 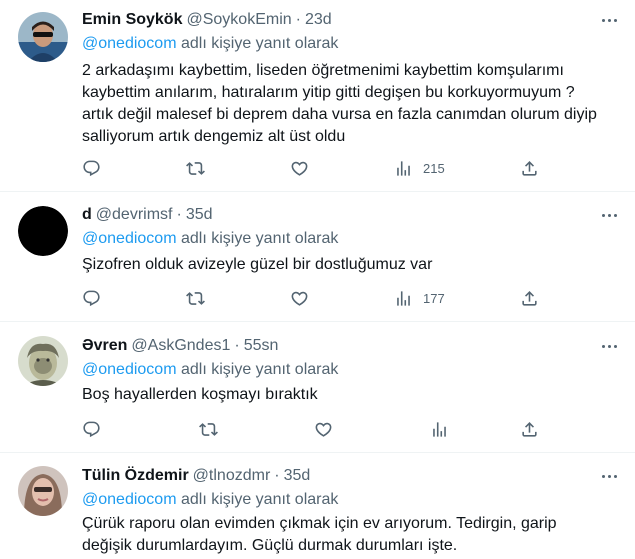 I want to click on views-button: 177, so click(x=419, y=298).